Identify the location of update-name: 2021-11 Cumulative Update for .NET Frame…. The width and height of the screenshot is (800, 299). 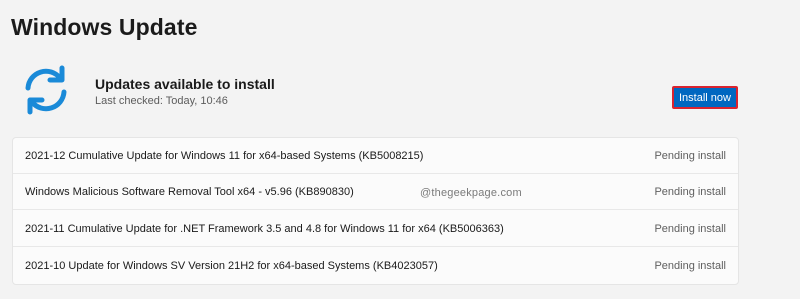
(264, 228).